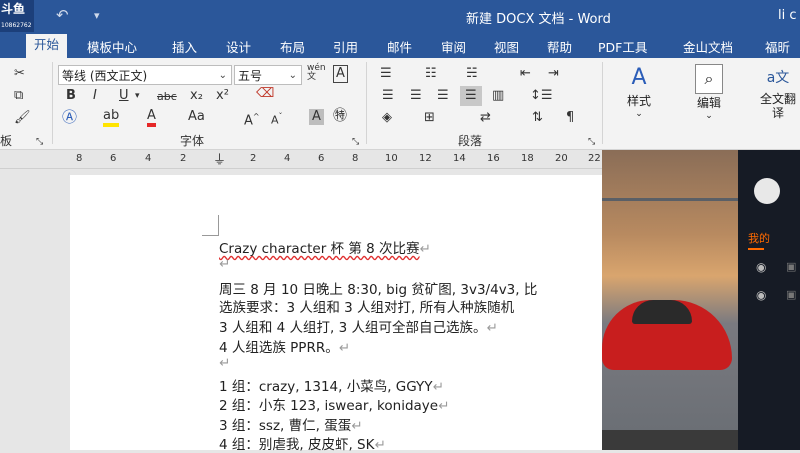 This screenshot has width=800, height=453. I want to click on align-right-icon: ☰, so click(443, 96).